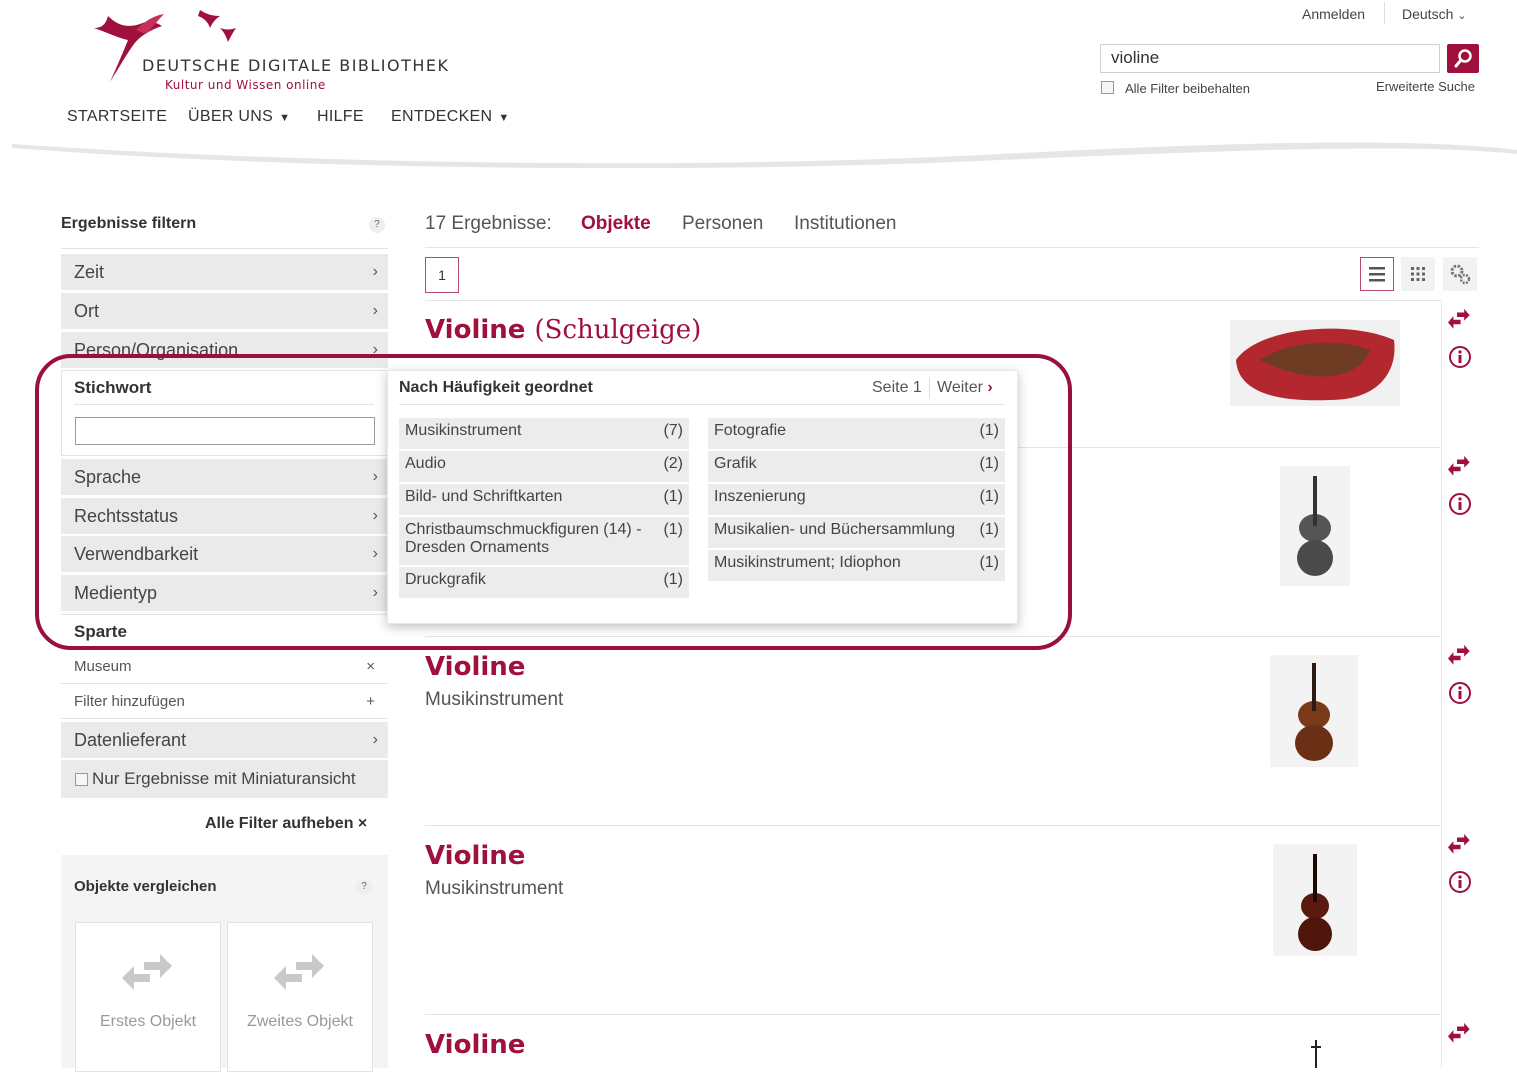 The image size is (1517, 1072). Describe the element at coordinates (286, 824) in the screenshot. I see `clear-all-filters-link: Alle Filter aufheben ×` at that location.